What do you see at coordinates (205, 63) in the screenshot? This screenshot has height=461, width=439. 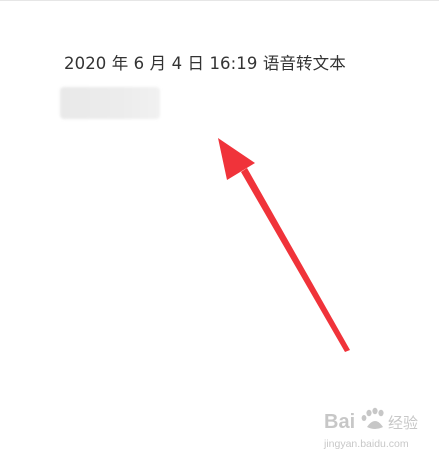 I see `note-timestamp-header: 2020 年 6 月 4 日 16:19 语音转文本` at bounding box center [205, 63].